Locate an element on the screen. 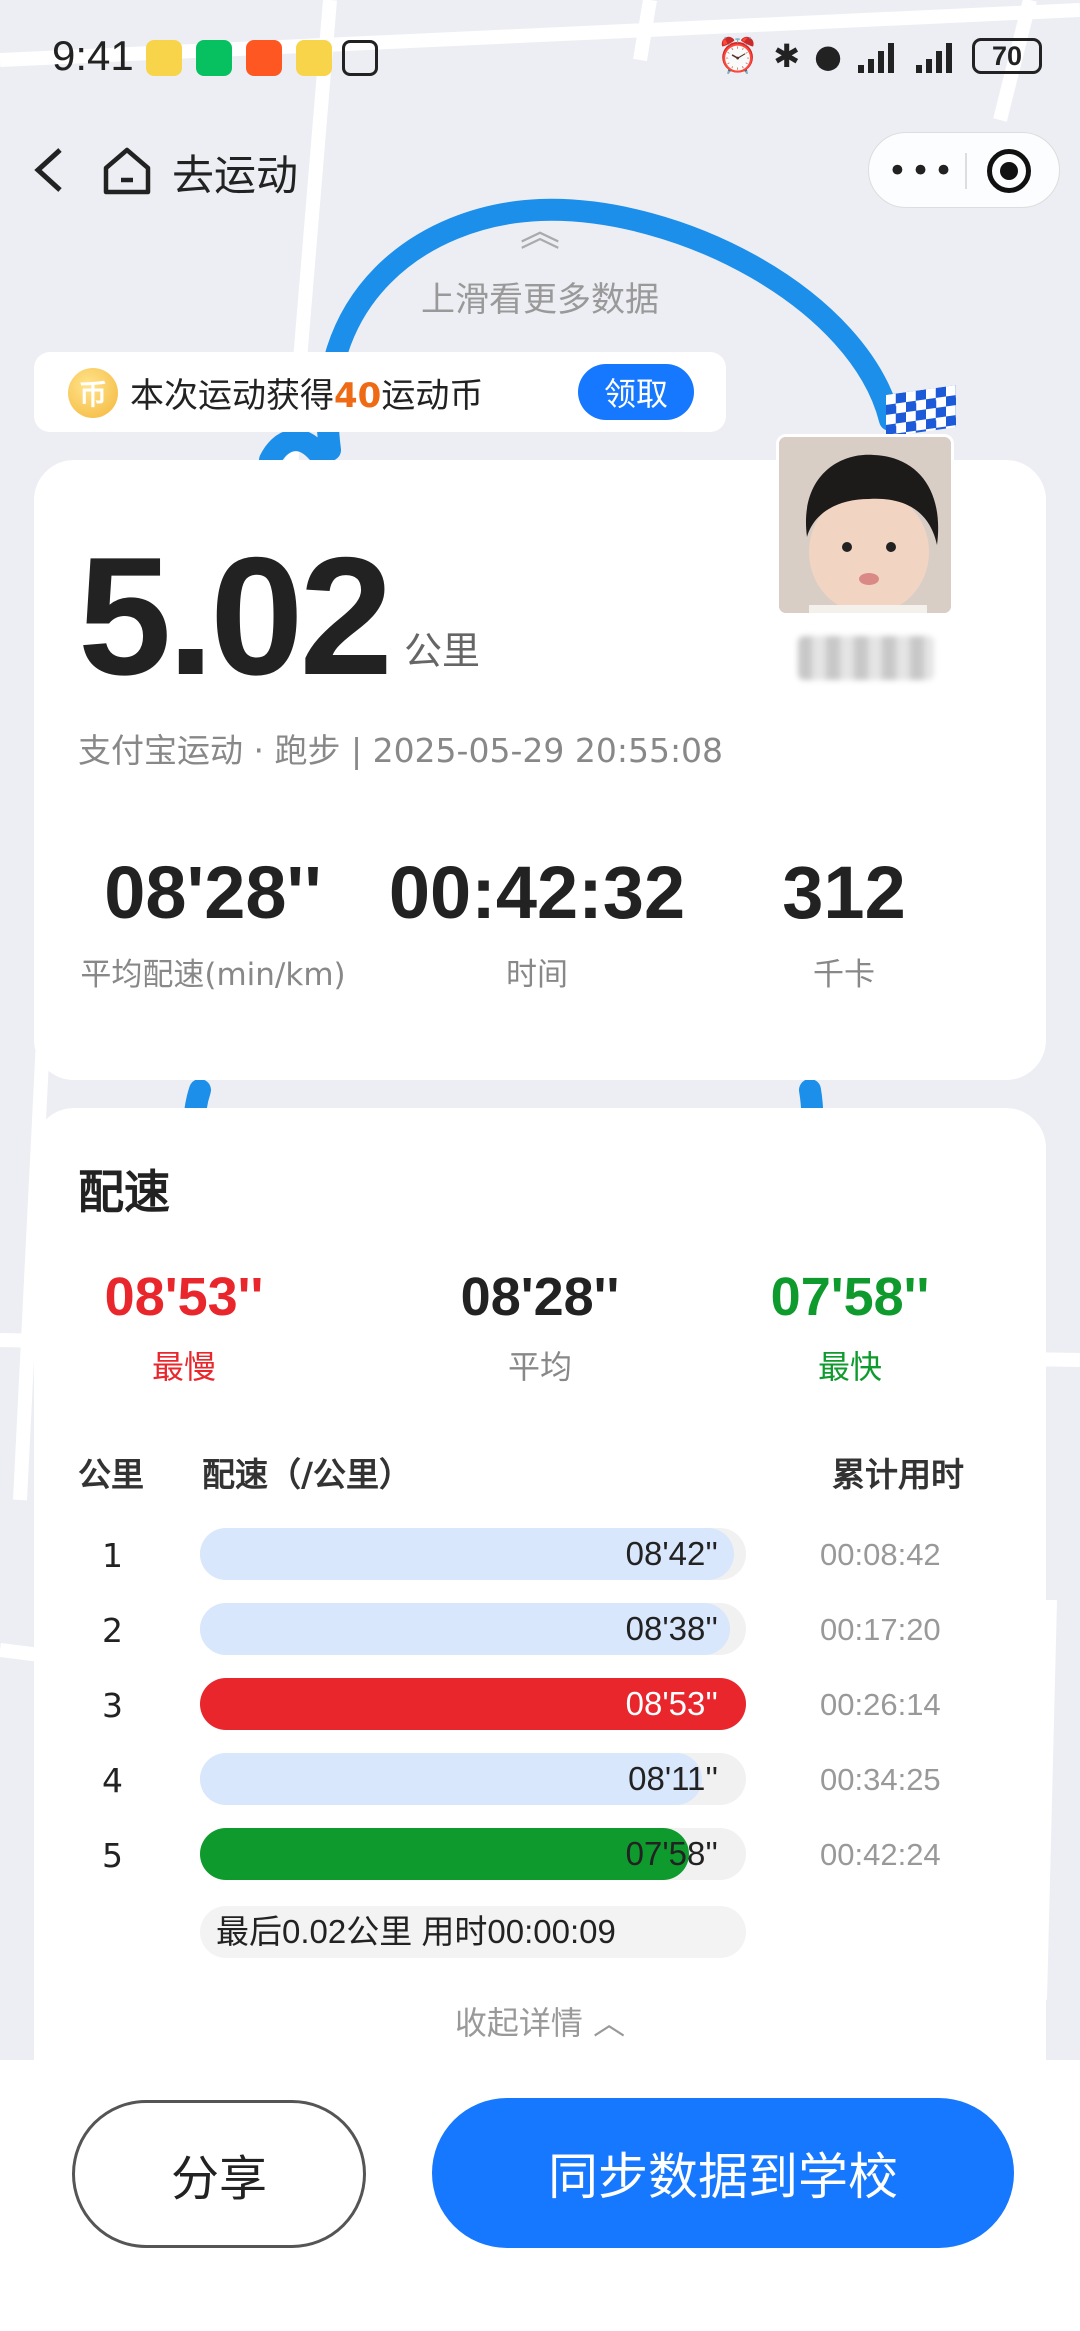  split-cumulative-time: 00:34:25 is located at coordinates (880, 1779).